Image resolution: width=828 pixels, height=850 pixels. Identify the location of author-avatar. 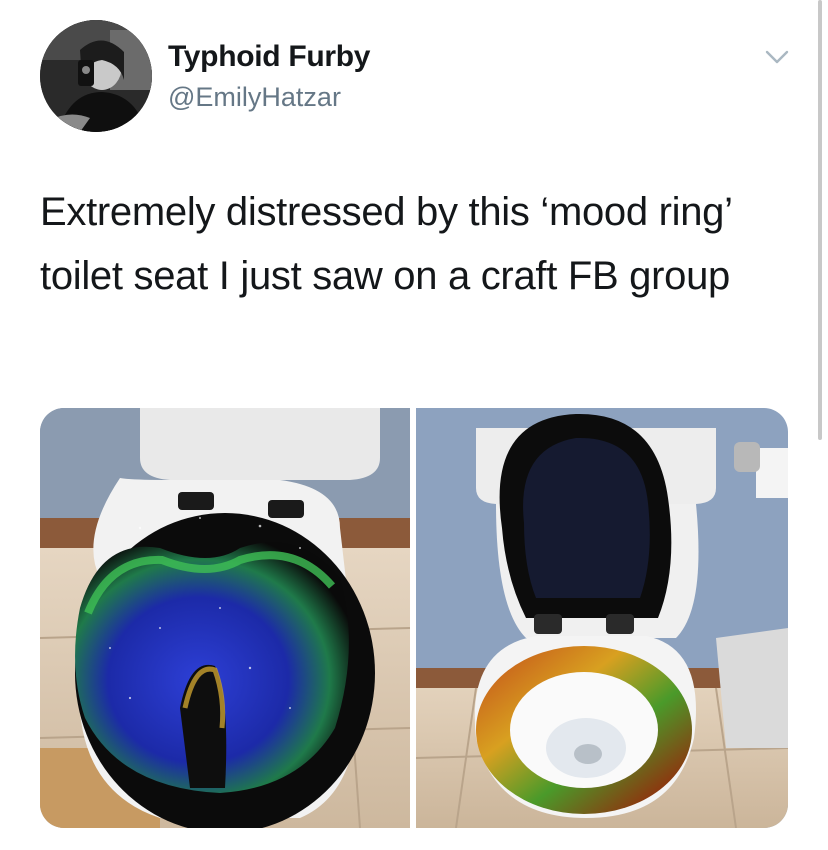
(96, 76).